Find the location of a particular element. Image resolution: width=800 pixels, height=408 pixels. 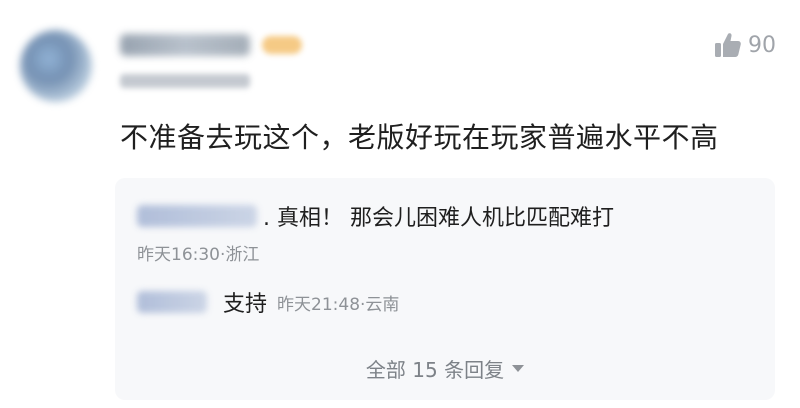

avatar is located at coordinates (56, 66).